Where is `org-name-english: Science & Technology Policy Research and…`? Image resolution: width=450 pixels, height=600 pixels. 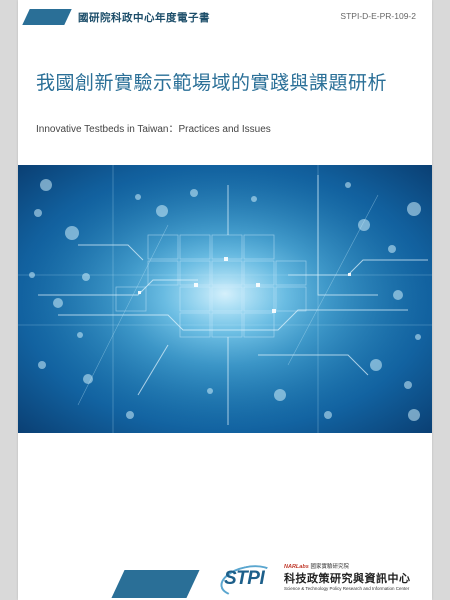
org-name-english: Science & Technology Policy Research and… is located at coordinates (347, 588).